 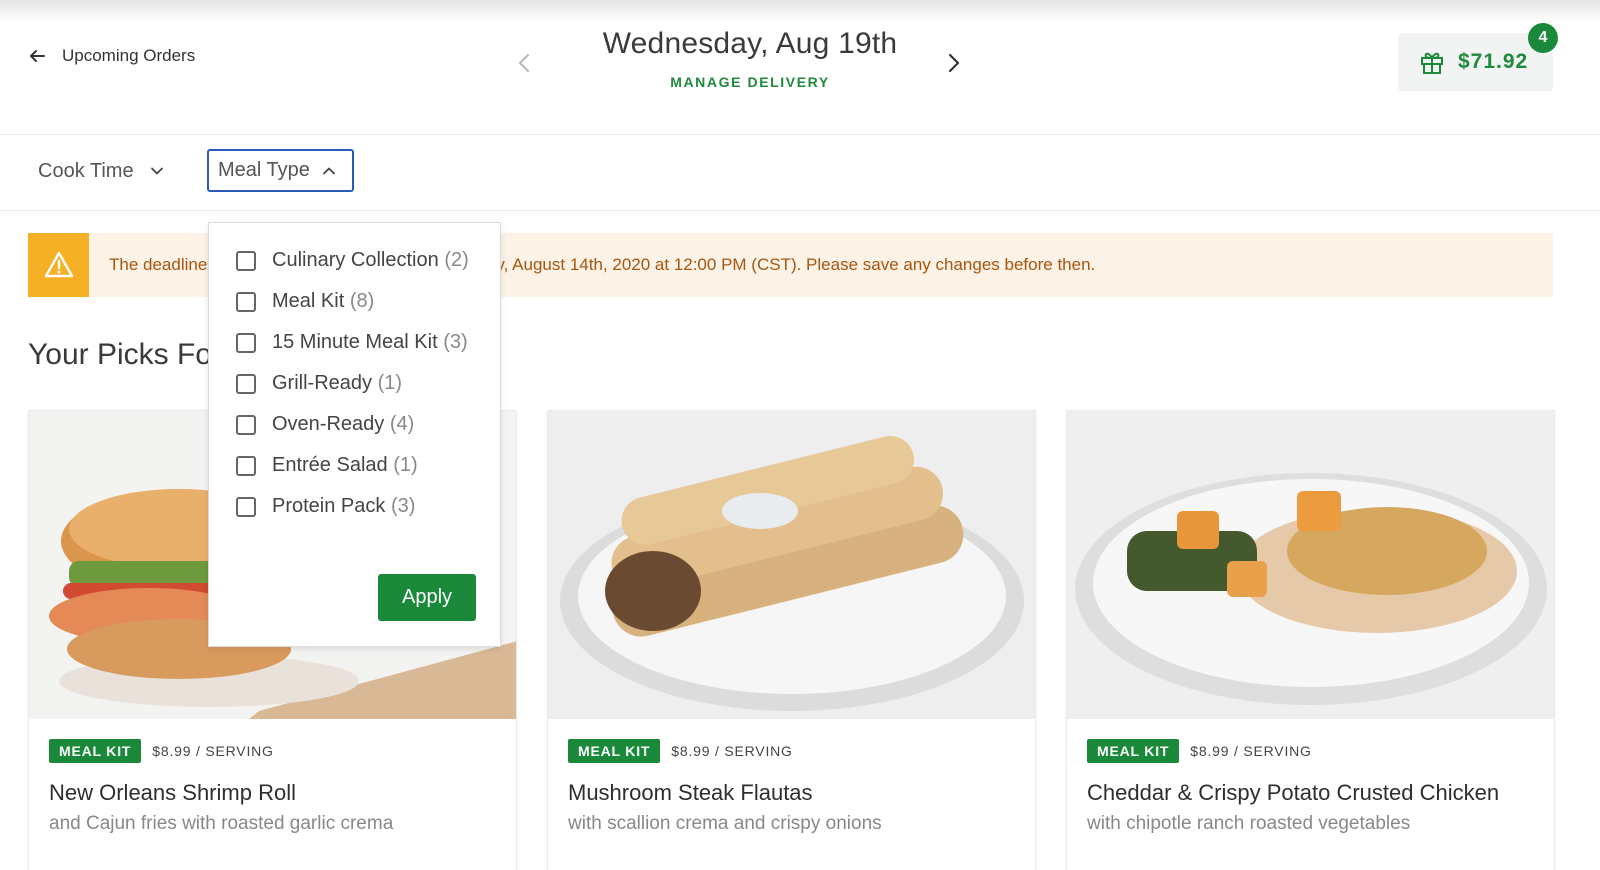 What do you see at coordinates (86, 170) in the screenshot?
I see `cook-time-label: Cook Time` at bounding box center [86, 170].